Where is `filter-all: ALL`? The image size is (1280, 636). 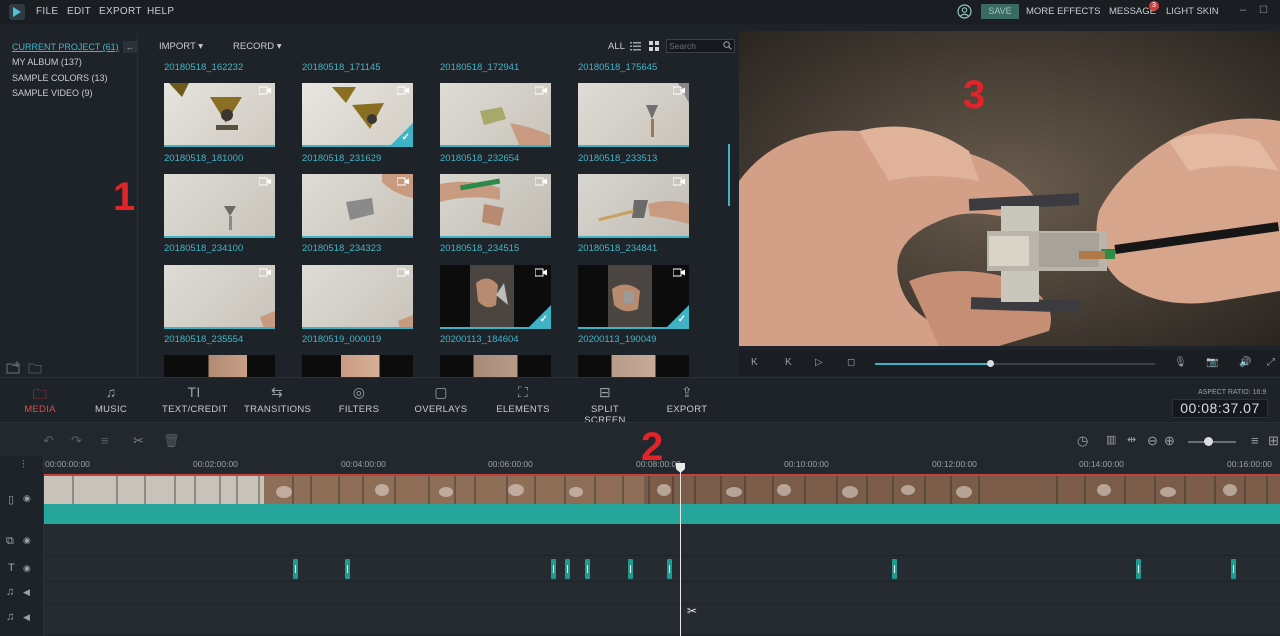
filter-all: ALL is located at coordinates (616, 46).